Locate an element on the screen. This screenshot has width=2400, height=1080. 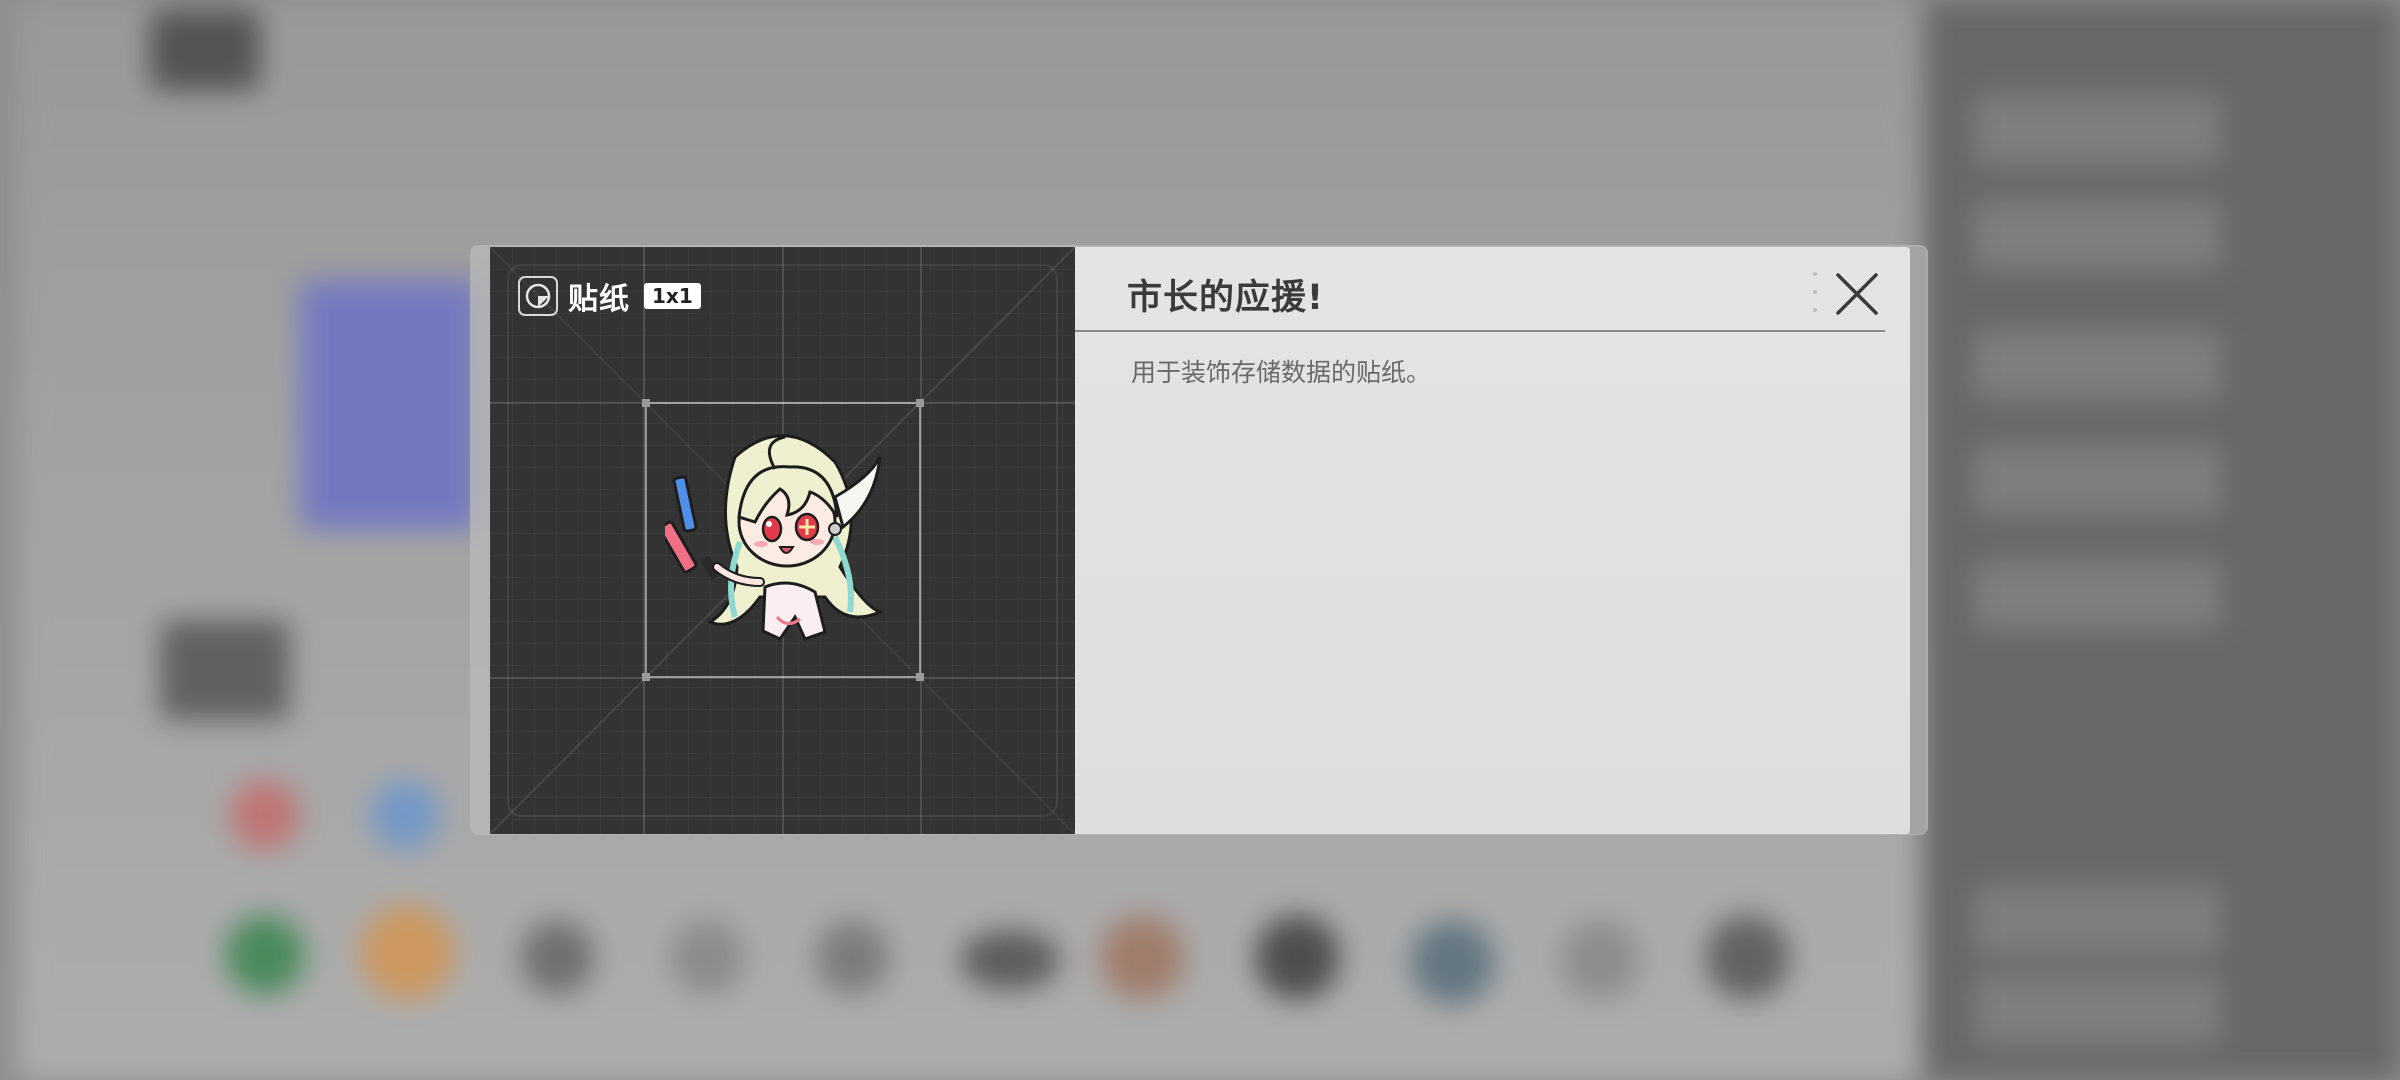
title-divider is located at coordinates (1480, 331).